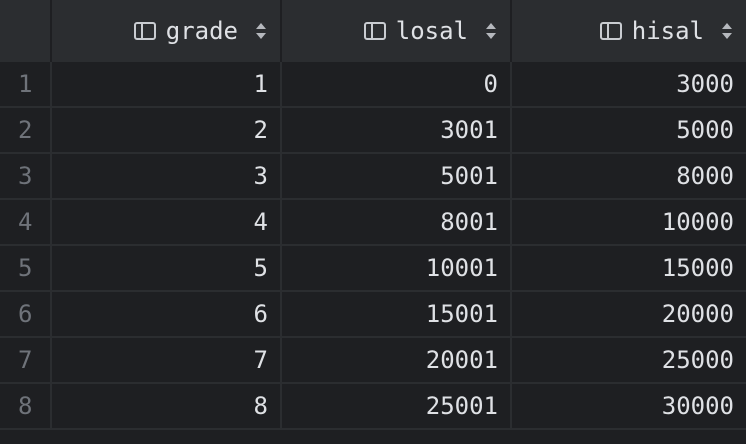 This screenshot has height=444, width=746. I want to click on column-header-losal: losal, so click(397, 31).